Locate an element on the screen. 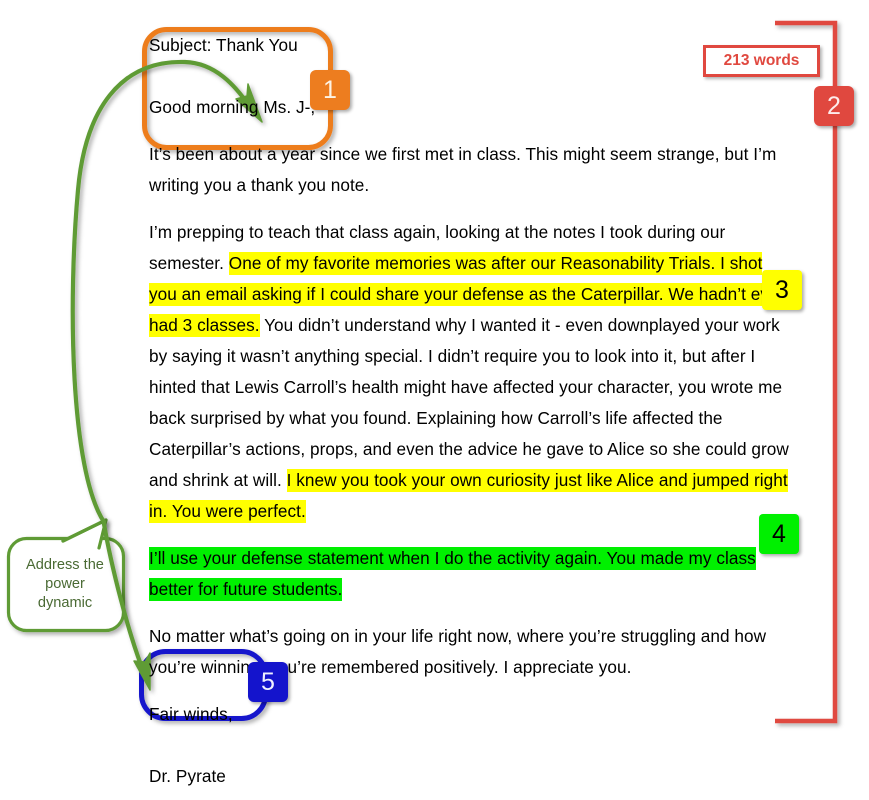 Image resolution: width=869 pixels, height=800 pixels. annotation-badge-5: 5 is located at coordinates (268, 682).